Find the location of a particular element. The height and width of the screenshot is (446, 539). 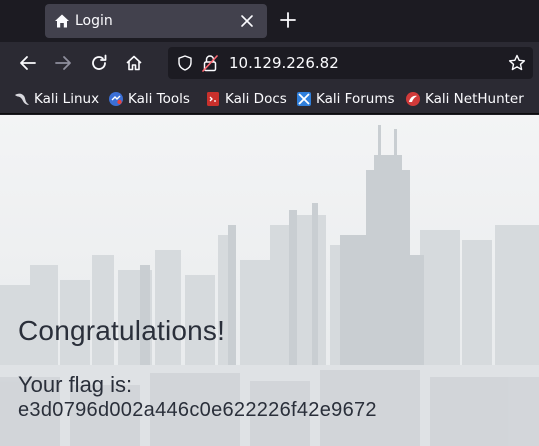

bookmark-kali-linux: Kali Linux is located at coordinates (56, 99).